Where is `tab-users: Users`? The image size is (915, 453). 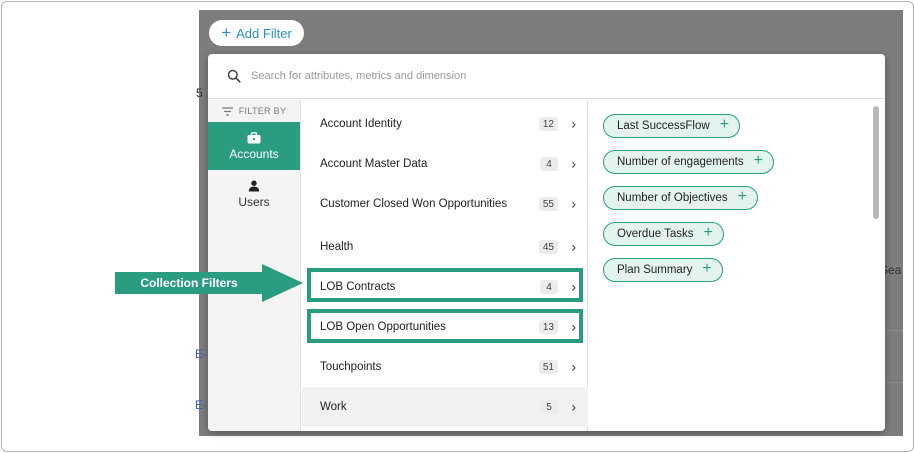
tab-users: Users is located at coordinates (254, 194).